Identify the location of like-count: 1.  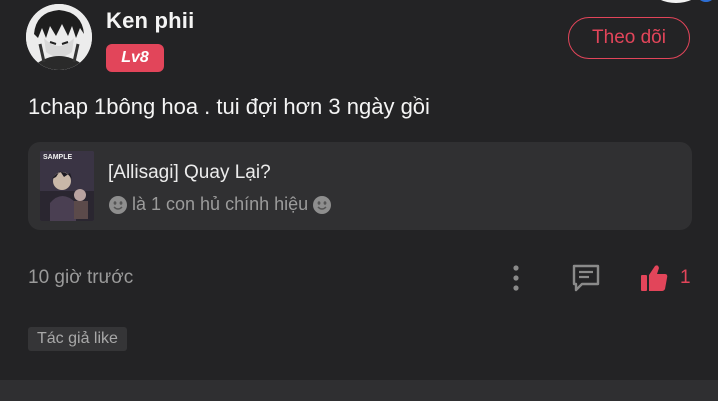
(685, 277).